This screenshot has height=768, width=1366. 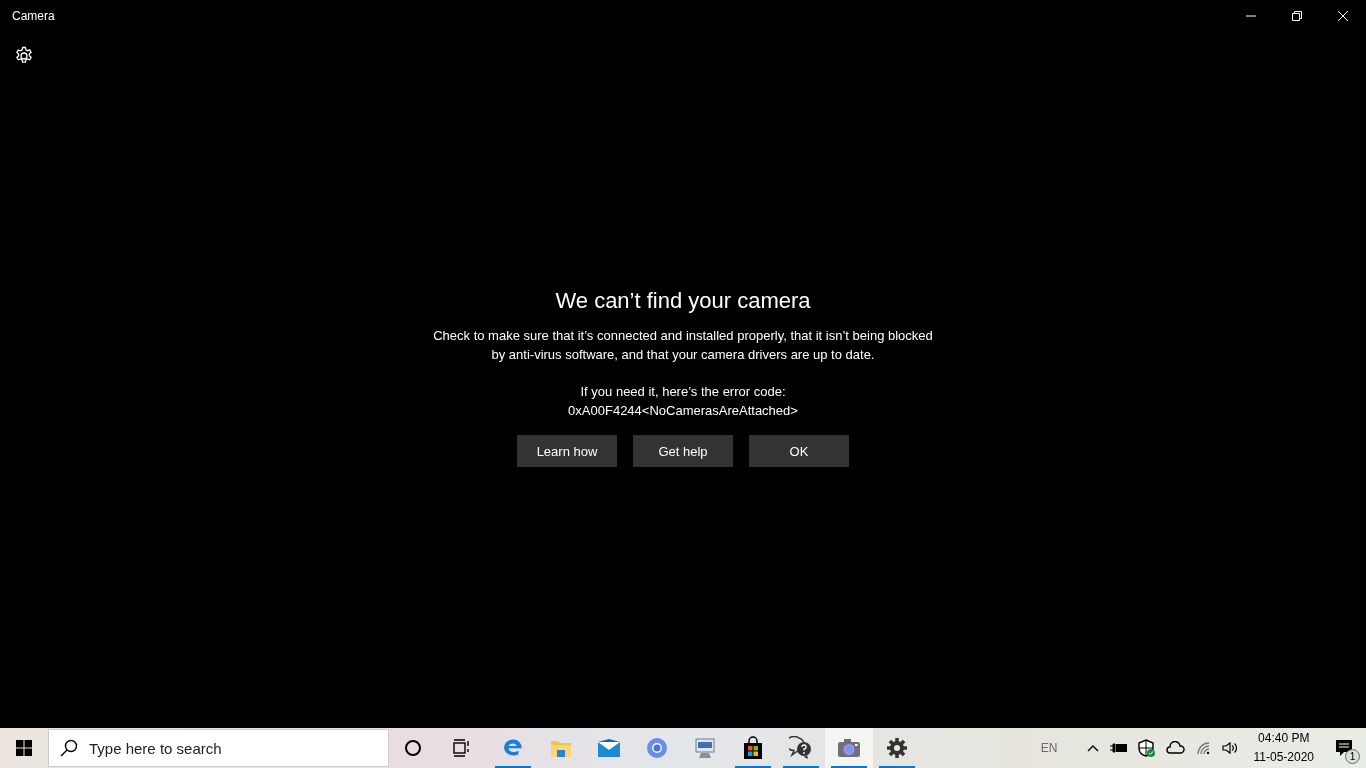 What do you see at coordinates (1203, 748) in the screenshot?
I see `wifi-icon` at bounding box center [1203, 748].